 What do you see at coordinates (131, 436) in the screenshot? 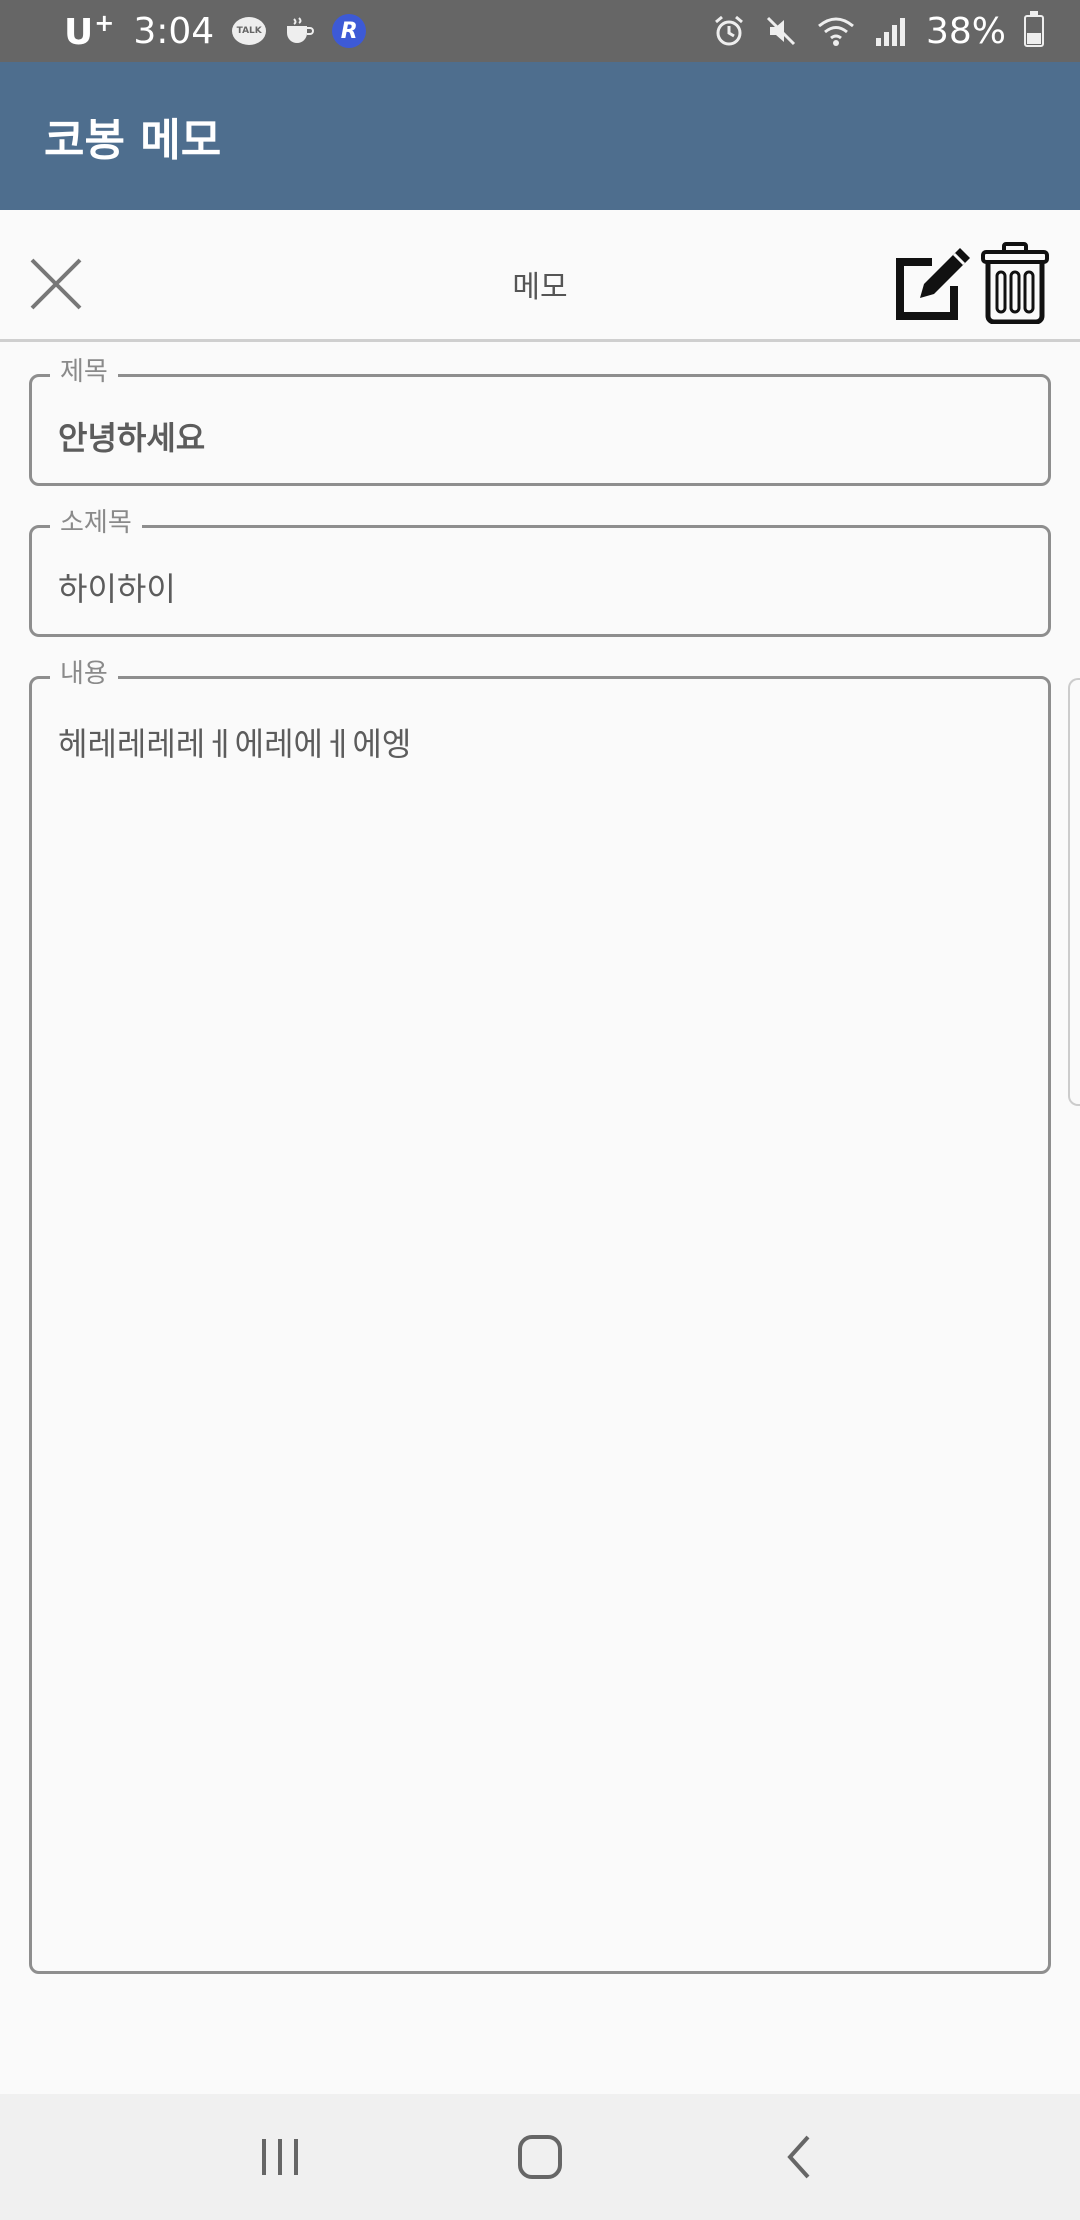
I see `title-value: 안녕하세요` at bounding box center [131, 436].